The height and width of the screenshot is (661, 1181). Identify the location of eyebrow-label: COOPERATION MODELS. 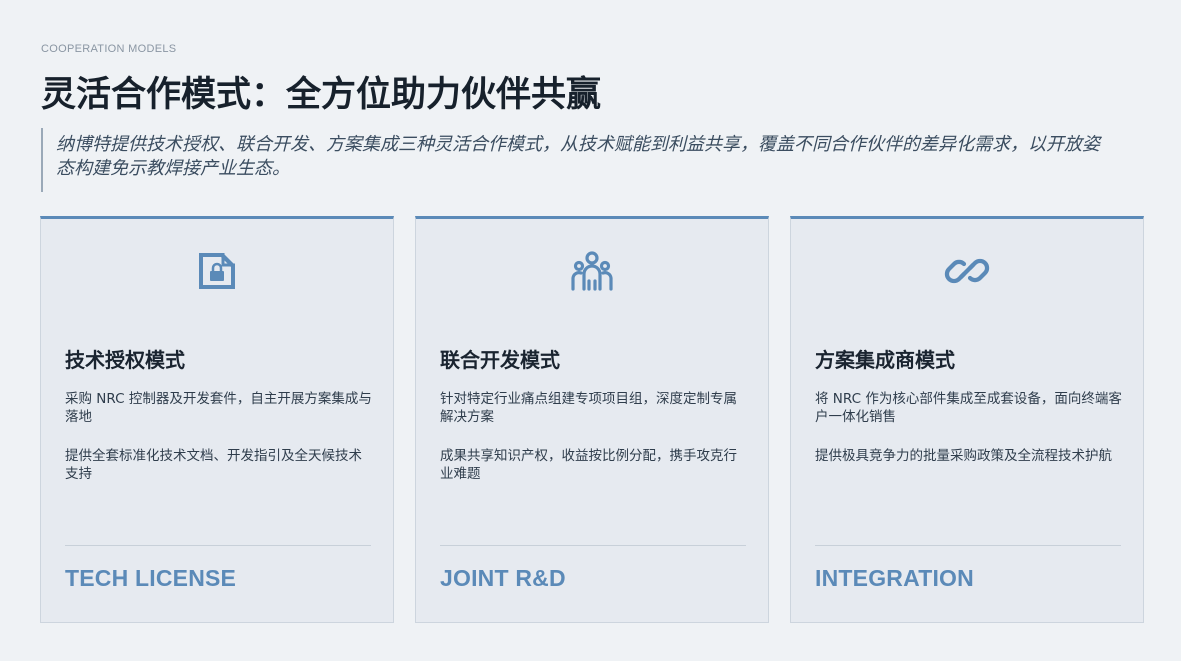
(109, 49).